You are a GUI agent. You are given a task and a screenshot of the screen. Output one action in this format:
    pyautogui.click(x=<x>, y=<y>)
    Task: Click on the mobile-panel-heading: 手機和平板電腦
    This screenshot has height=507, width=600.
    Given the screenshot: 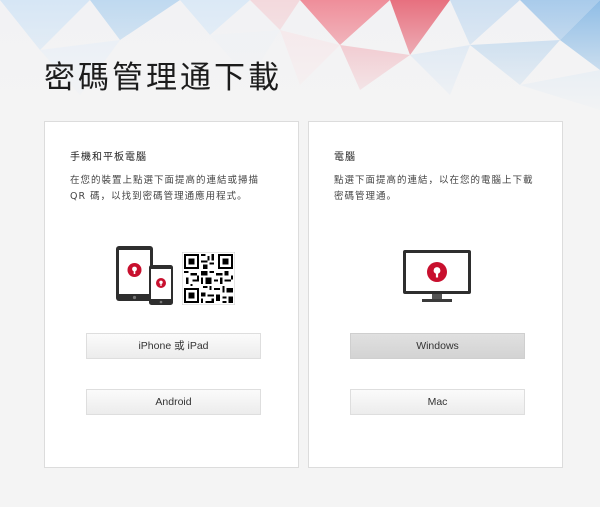 What is the action you would take?
    pyautogui.click(x=108, y=157)
    